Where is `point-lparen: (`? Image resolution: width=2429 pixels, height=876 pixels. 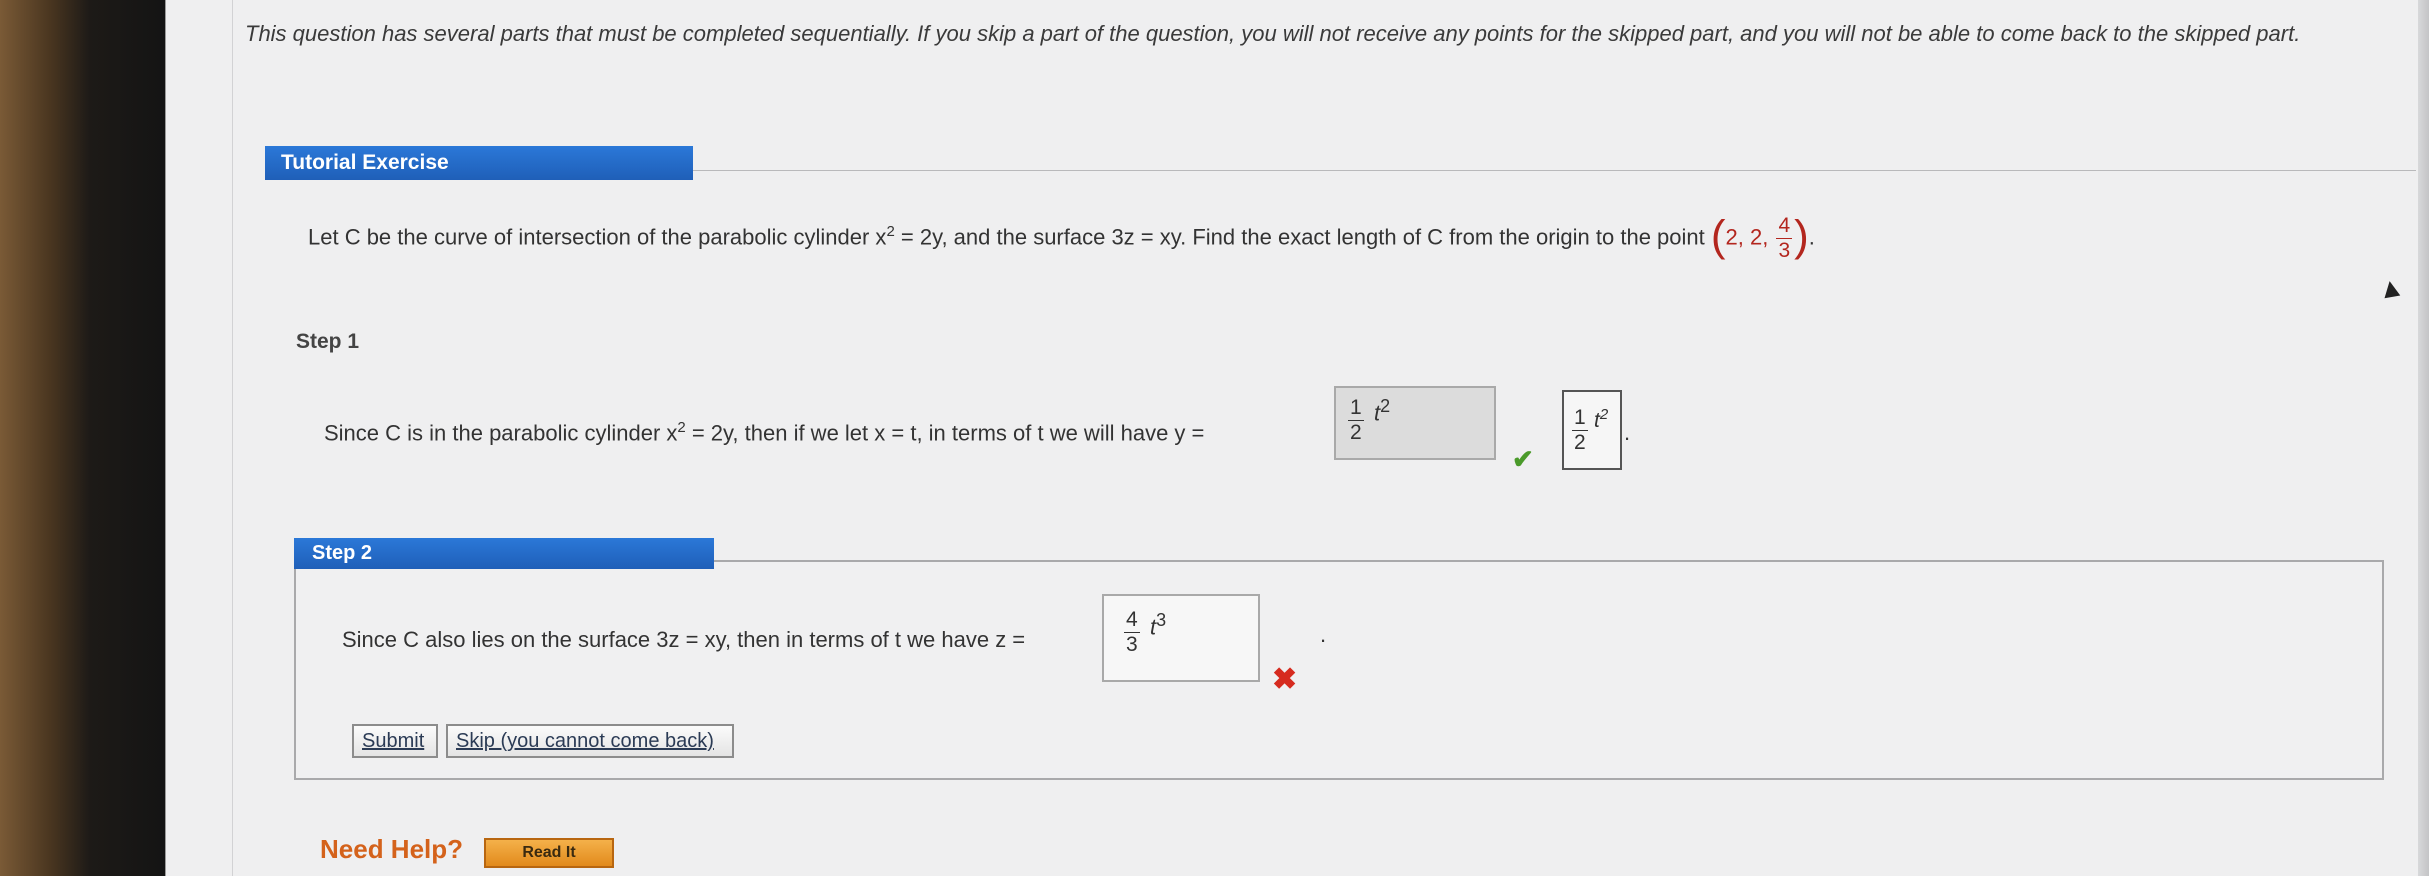 point-lparen: ( is located at coordinates (1718, 236).